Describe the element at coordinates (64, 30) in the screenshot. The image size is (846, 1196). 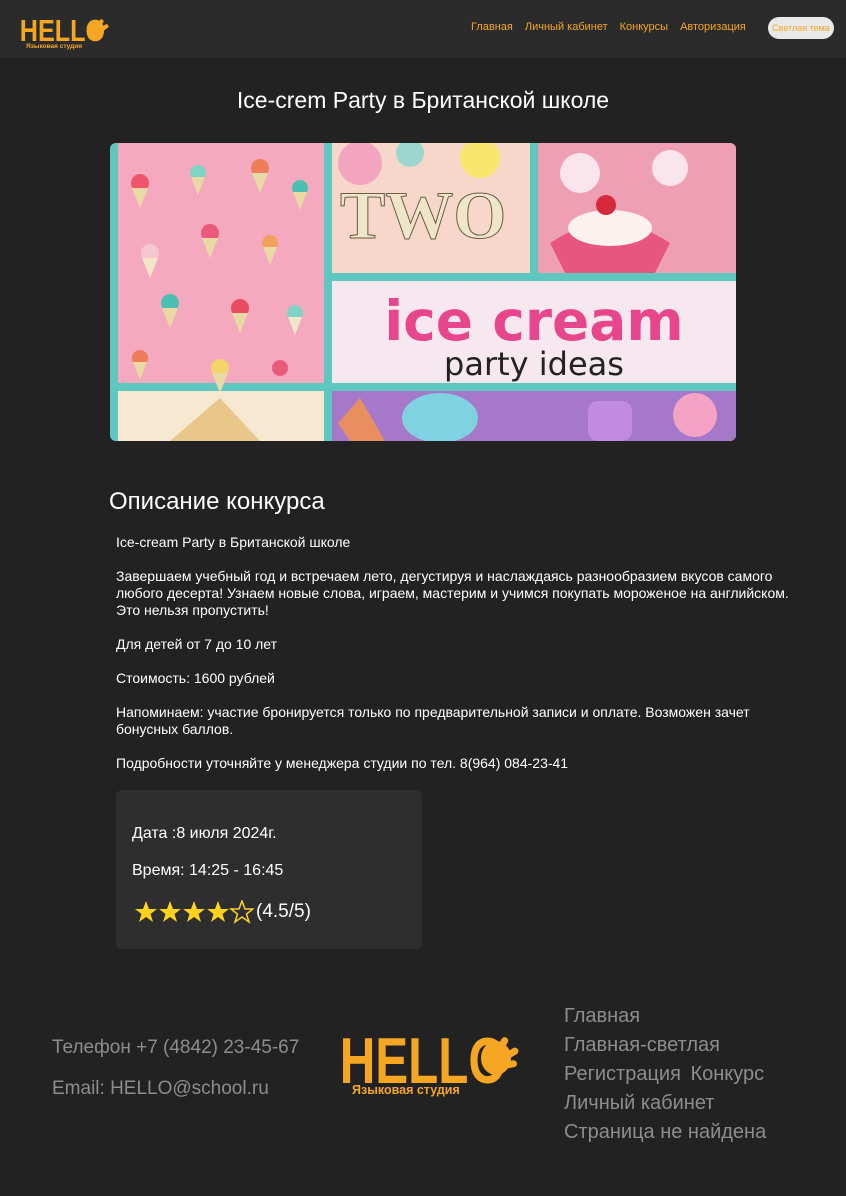
I see `logo: HELLO Языковая студия` at that location.